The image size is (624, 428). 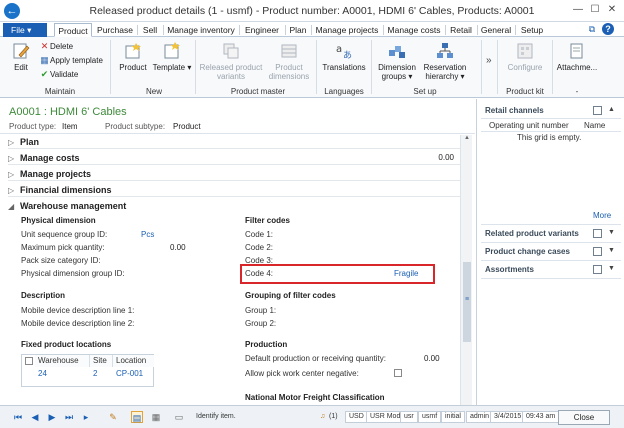 What do you see at coordinates (179, 417) in the screenshot?
I see `document-icon: ▭` at bounding box center [179, 417].